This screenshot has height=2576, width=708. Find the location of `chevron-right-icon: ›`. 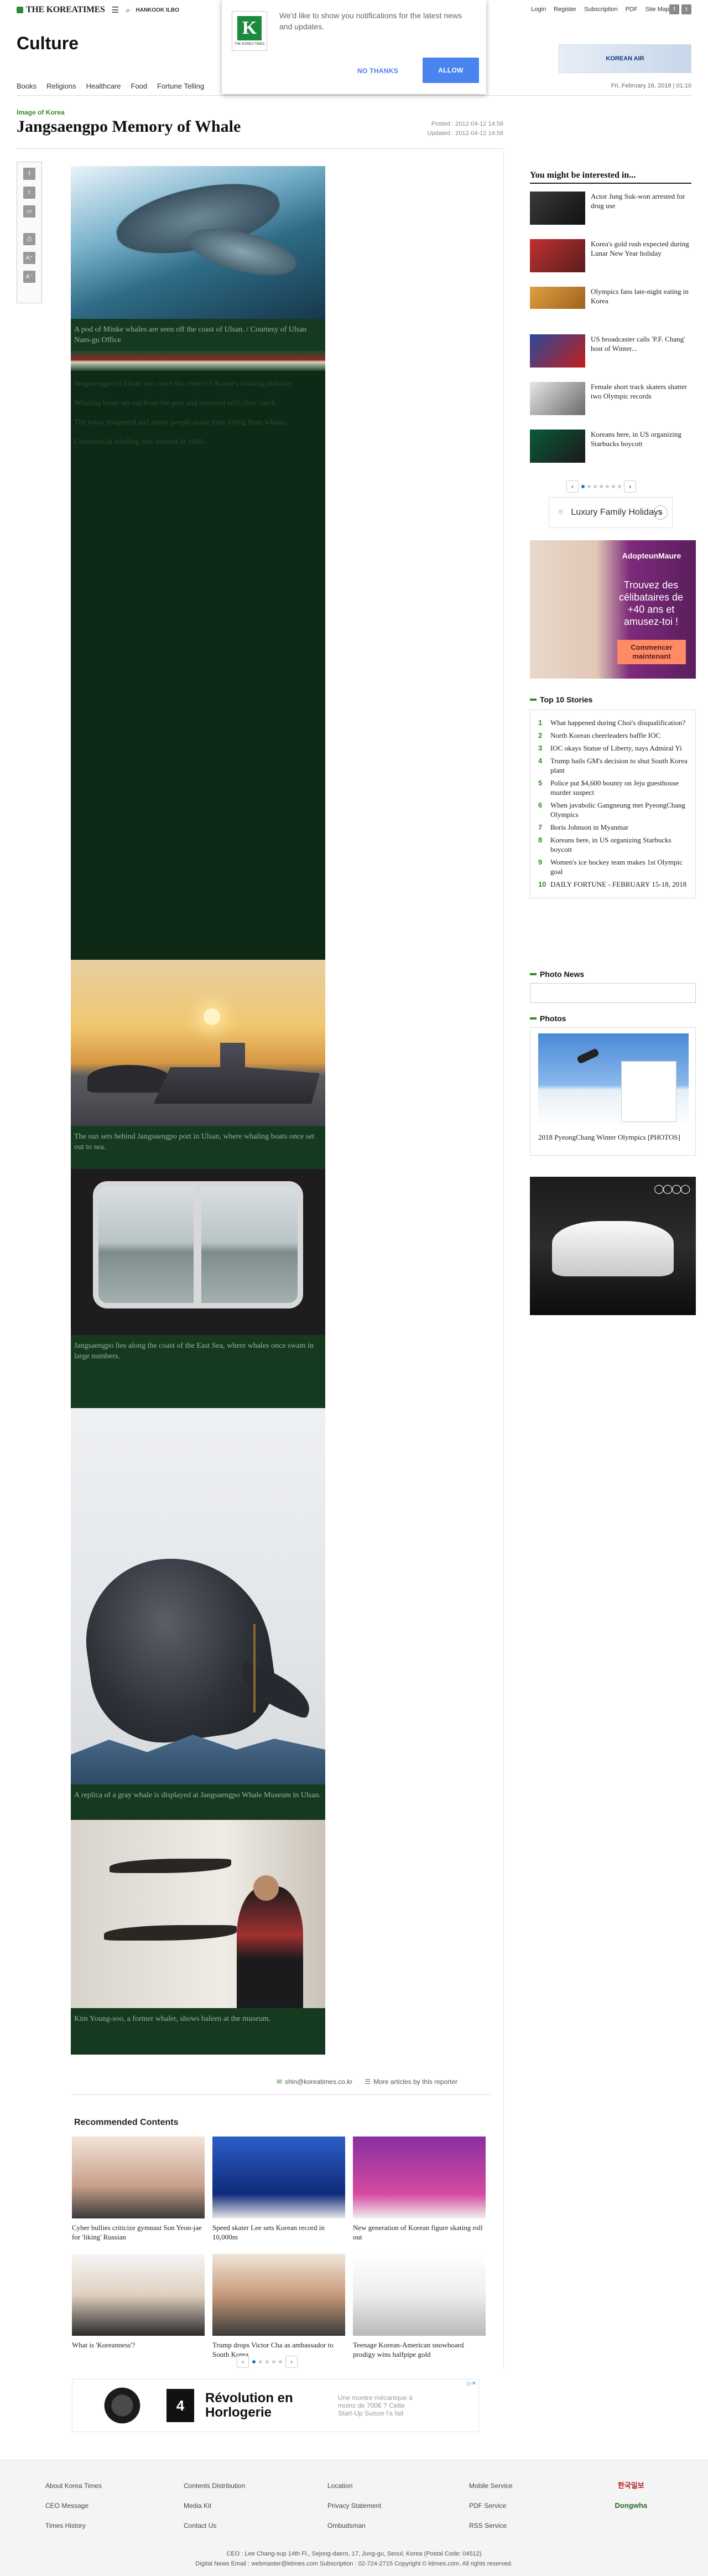

chevron-right-icon: › is located at coordinates (660, 512).